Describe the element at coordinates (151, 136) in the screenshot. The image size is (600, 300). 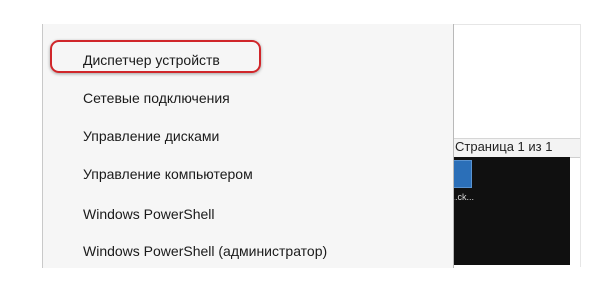
I see `menu-item-disk-management: Управление дисками` at that location.